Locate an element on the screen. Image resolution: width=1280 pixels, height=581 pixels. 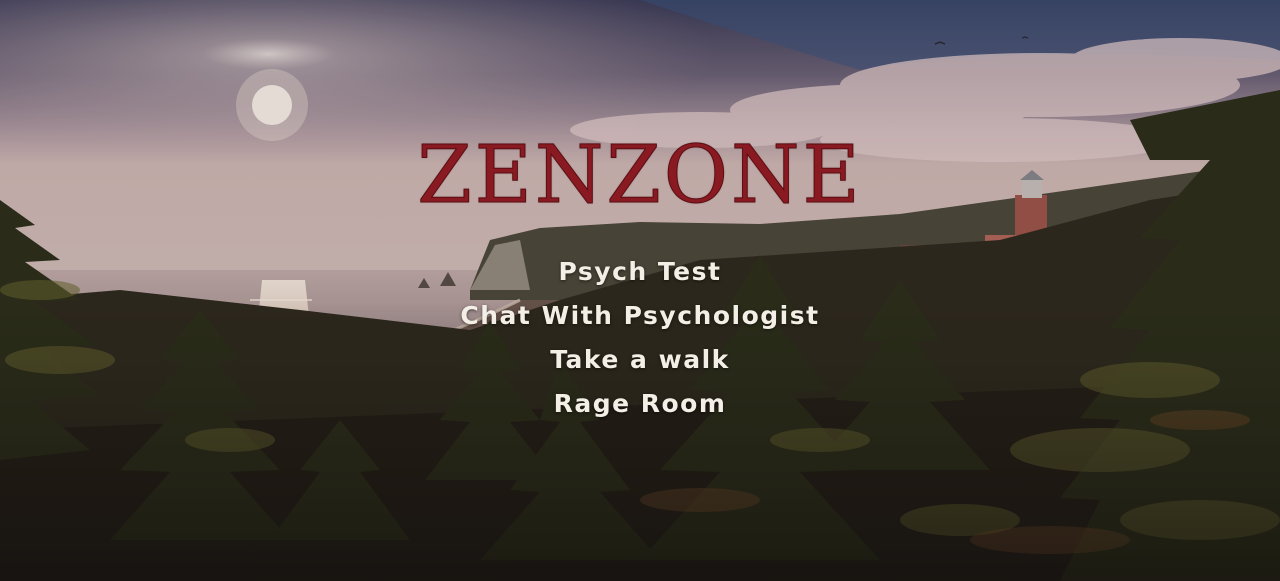
menu-item-chat-with-psychologist: Chat With Psychologist is located at coordinates (639, 316).